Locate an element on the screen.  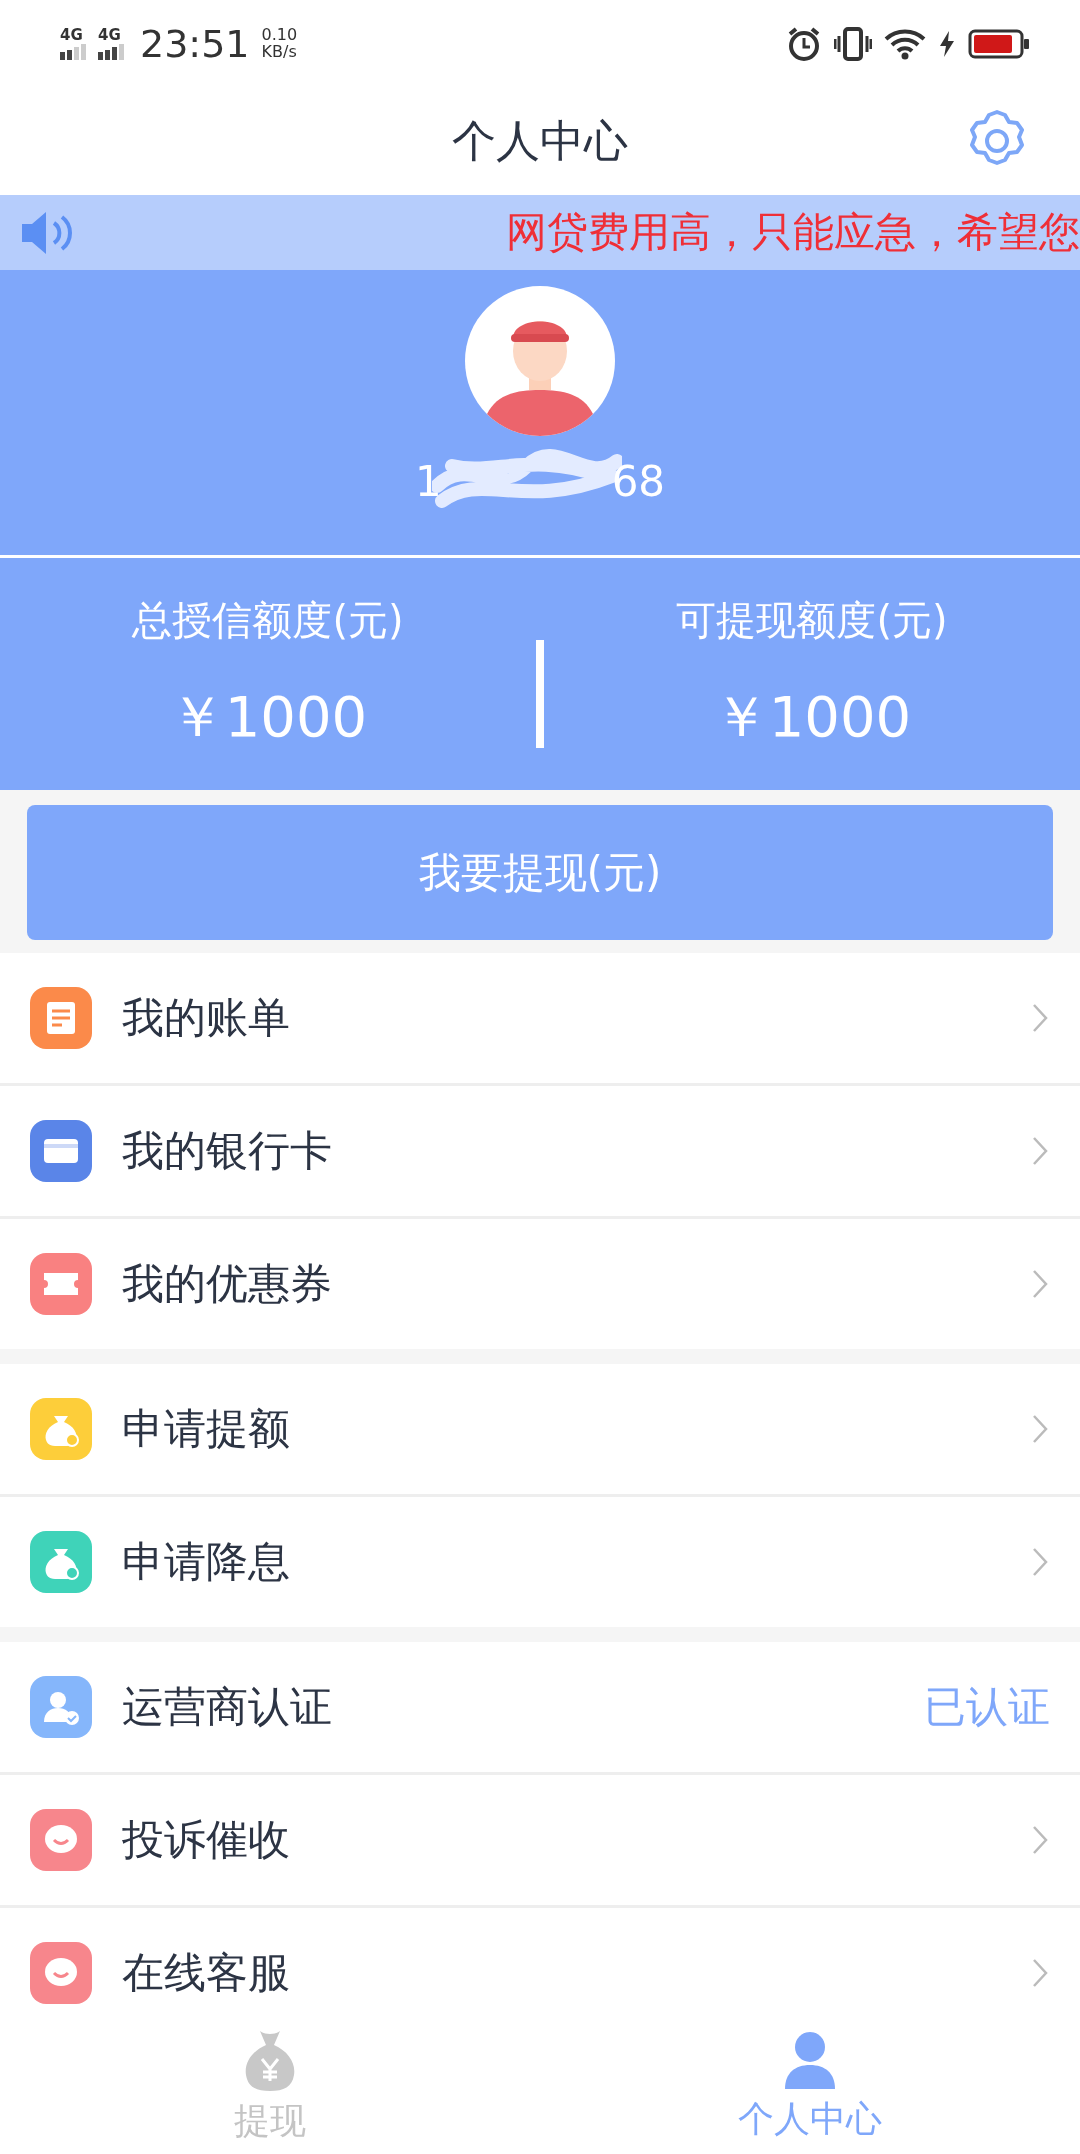
menu-item: 申请提额 is located at coordinates (540, 1429).